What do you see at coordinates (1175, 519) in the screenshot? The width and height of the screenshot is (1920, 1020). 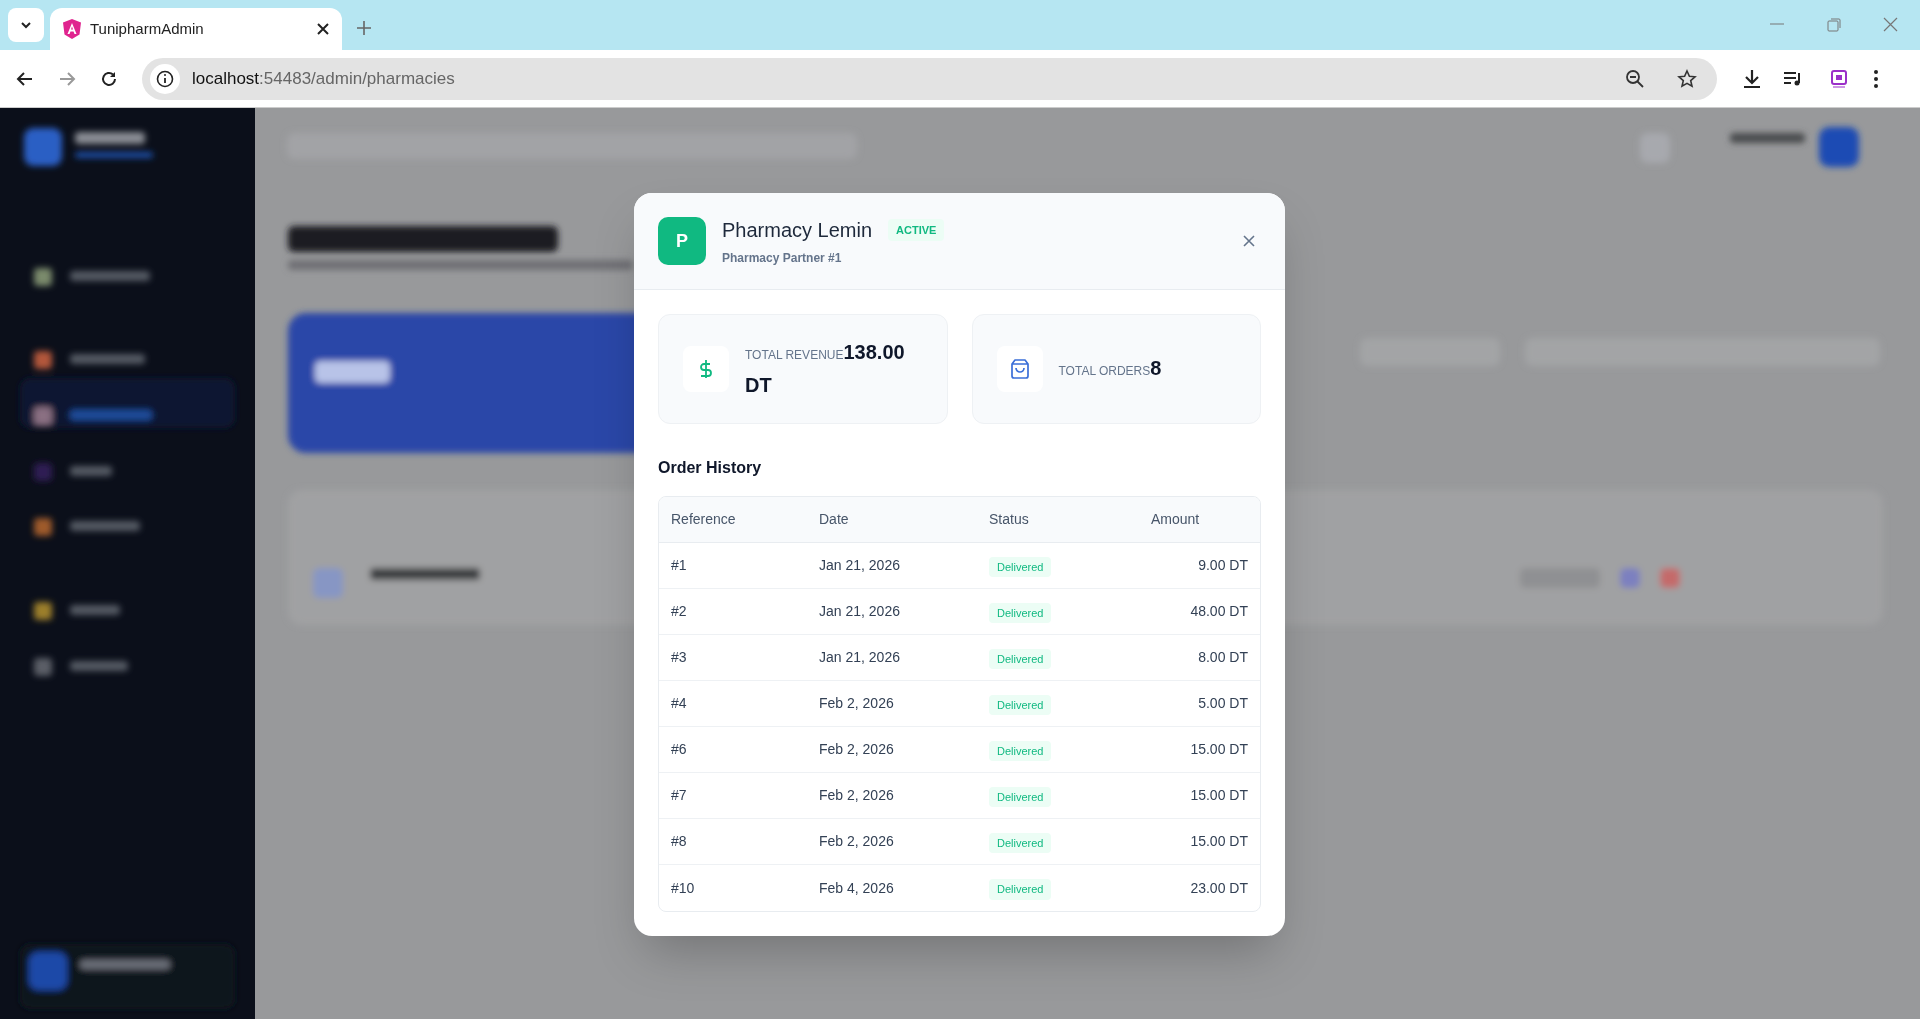 I see `column-header: Amount` at bounding box center [1175, 519].